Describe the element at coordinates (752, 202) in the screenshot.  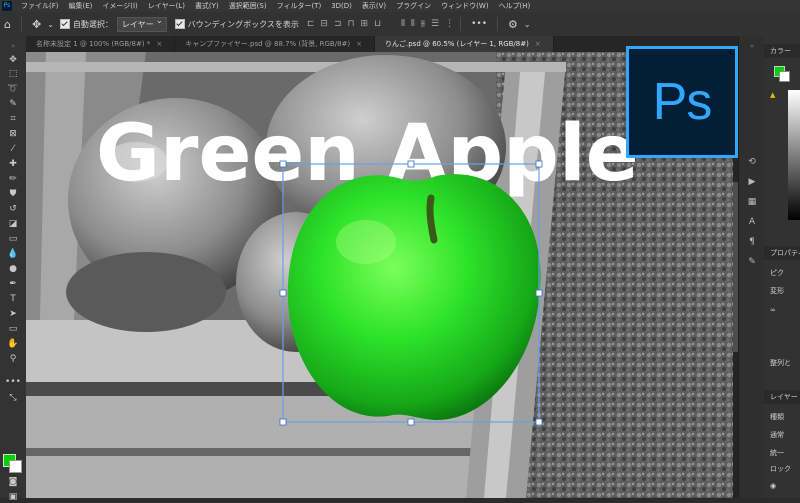
I see `swatches-icon: ▦` at that location.